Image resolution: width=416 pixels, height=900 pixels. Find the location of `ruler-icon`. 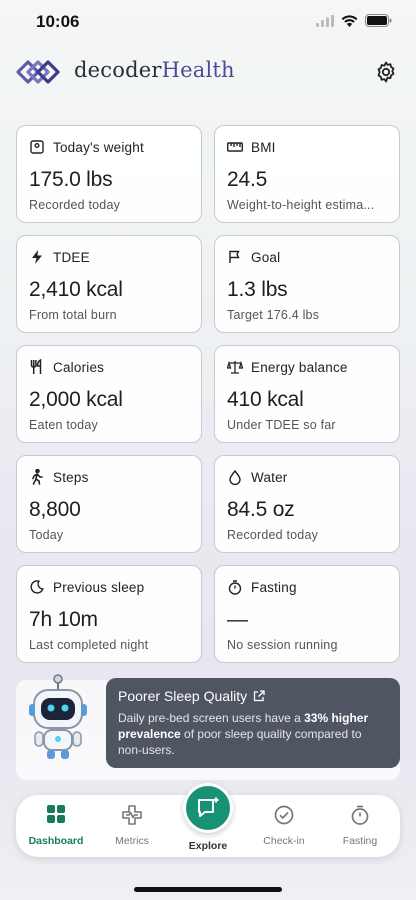

ruler-icon is located at coordinates (235, 147).